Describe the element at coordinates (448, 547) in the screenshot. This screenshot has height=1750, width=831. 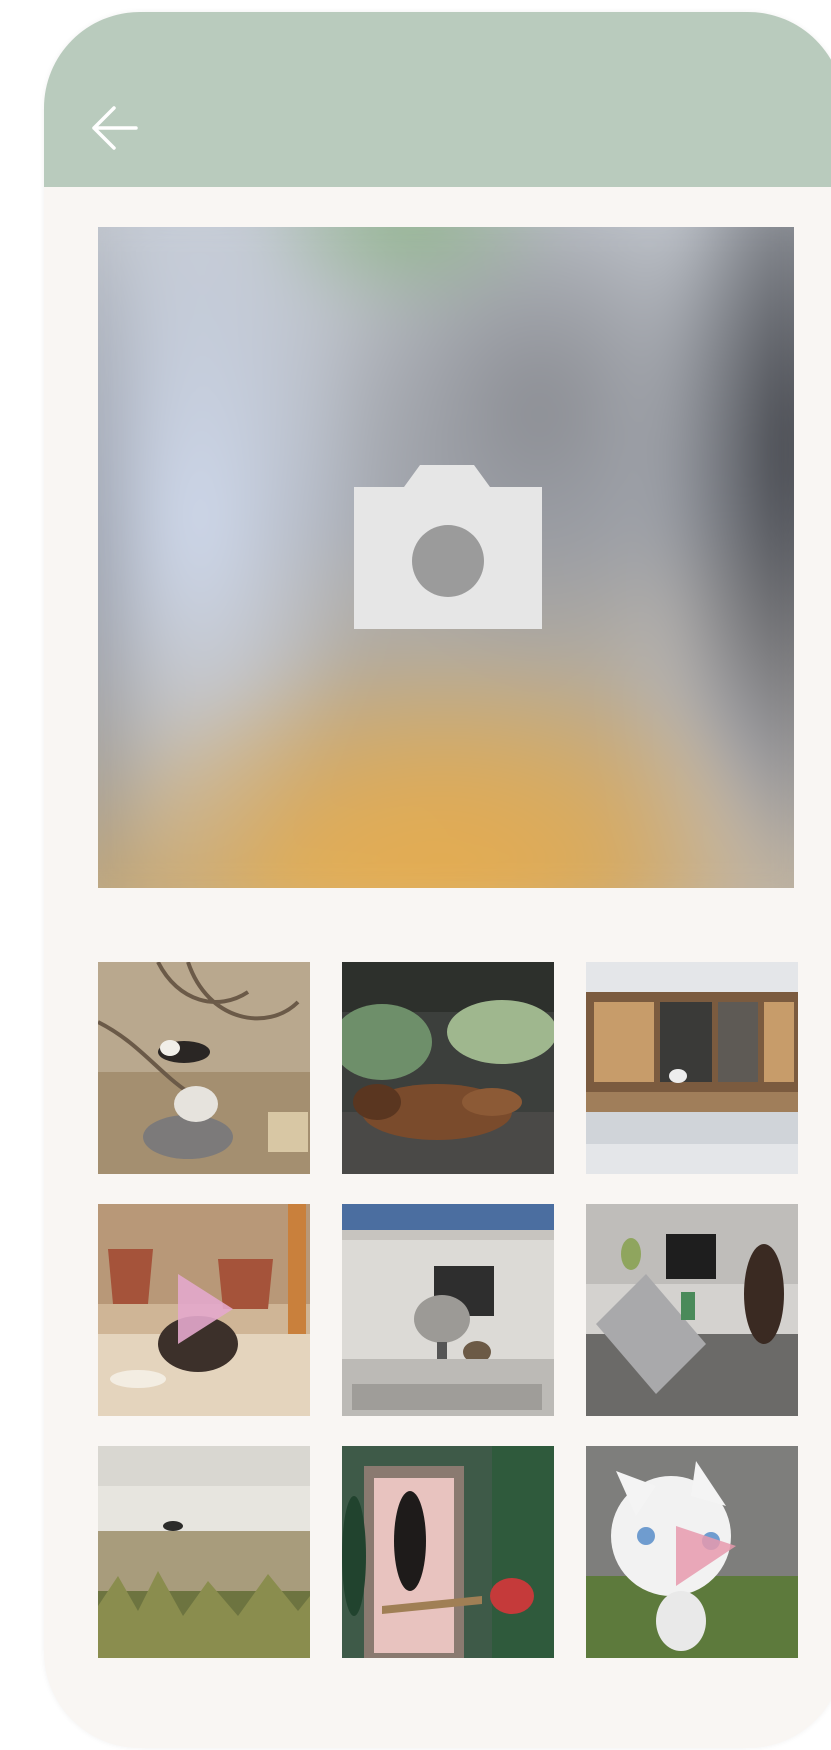
I see `camera-icon` at that location.